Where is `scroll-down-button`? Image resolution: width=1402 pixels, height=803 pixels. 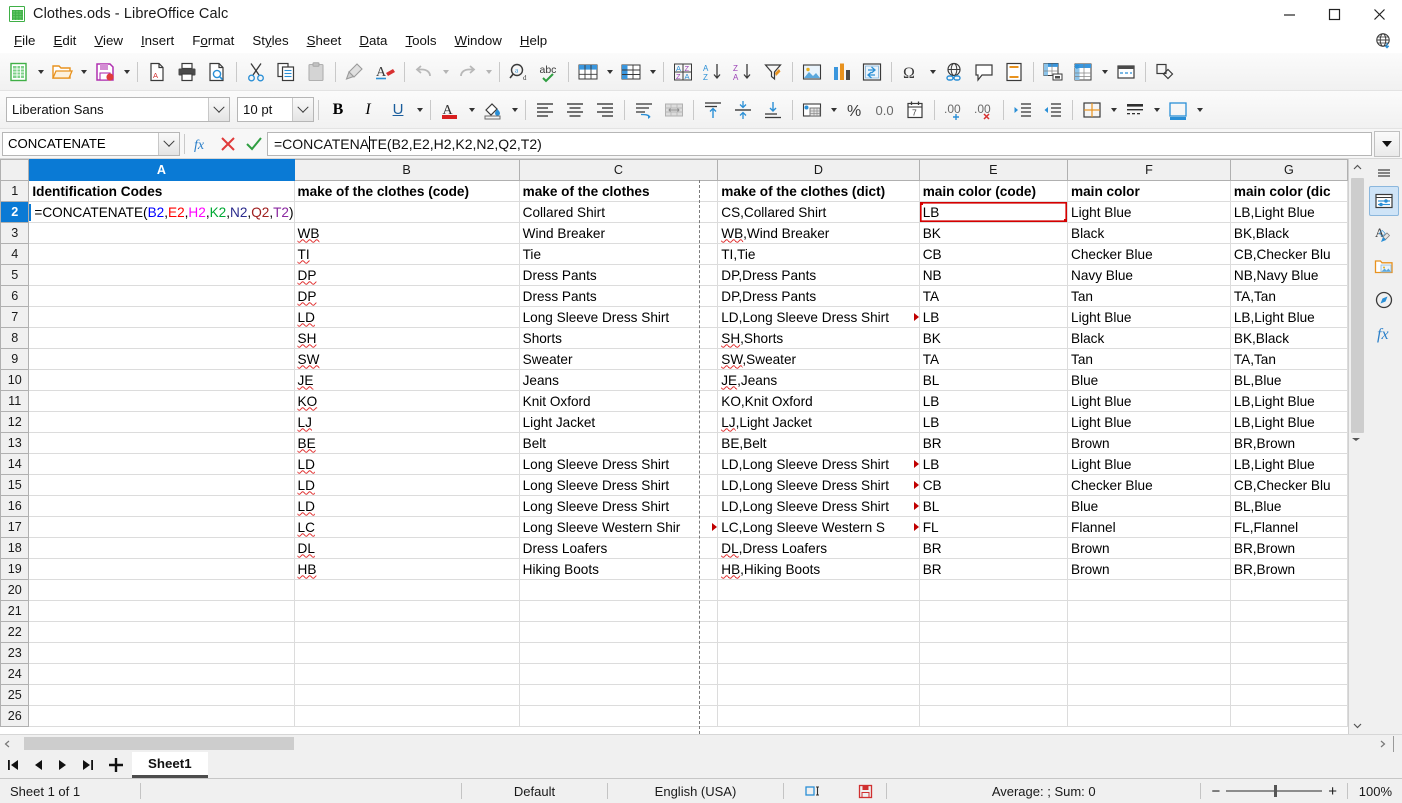
scroll-down-button is located at coordinates (1357, 725).